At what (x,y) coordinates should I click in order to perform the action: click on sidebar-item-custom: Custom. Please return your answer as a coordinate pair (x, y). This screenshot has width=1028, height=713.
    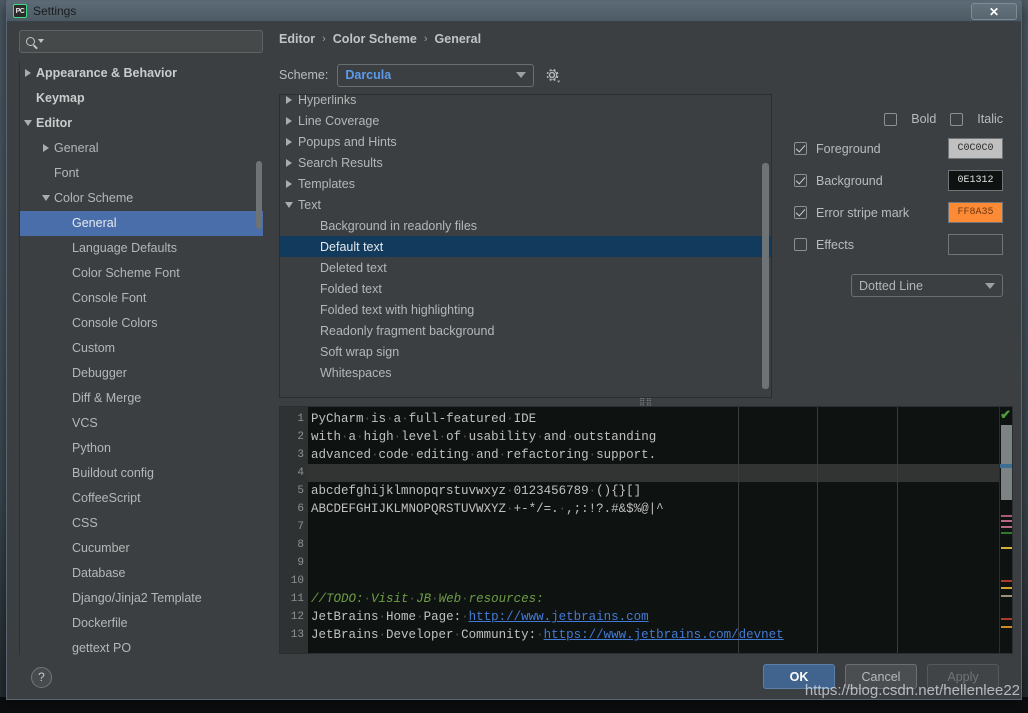
    Looking at the image, I should click on (141, 348).